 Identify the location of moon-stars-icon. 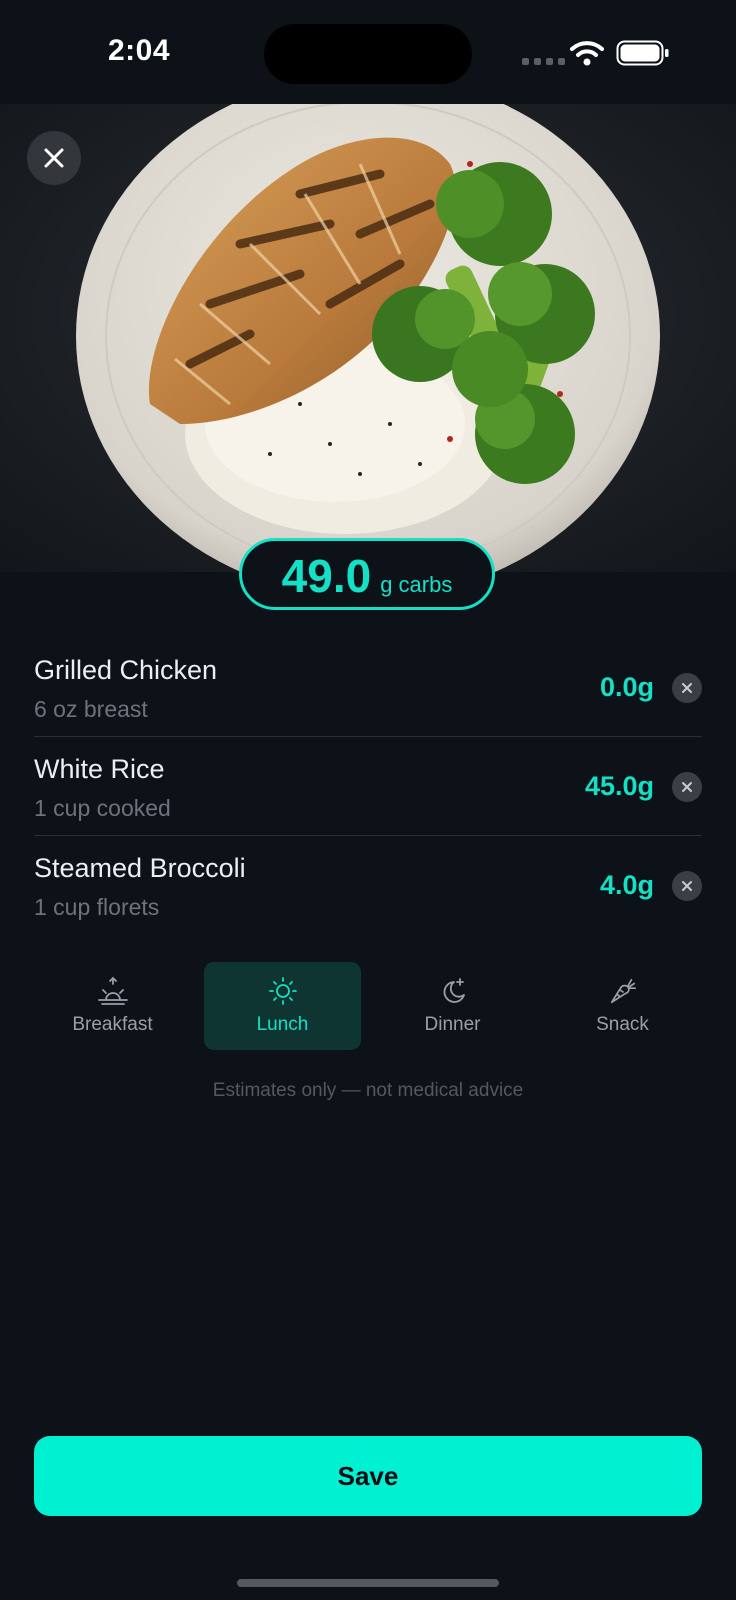
(454, 990).